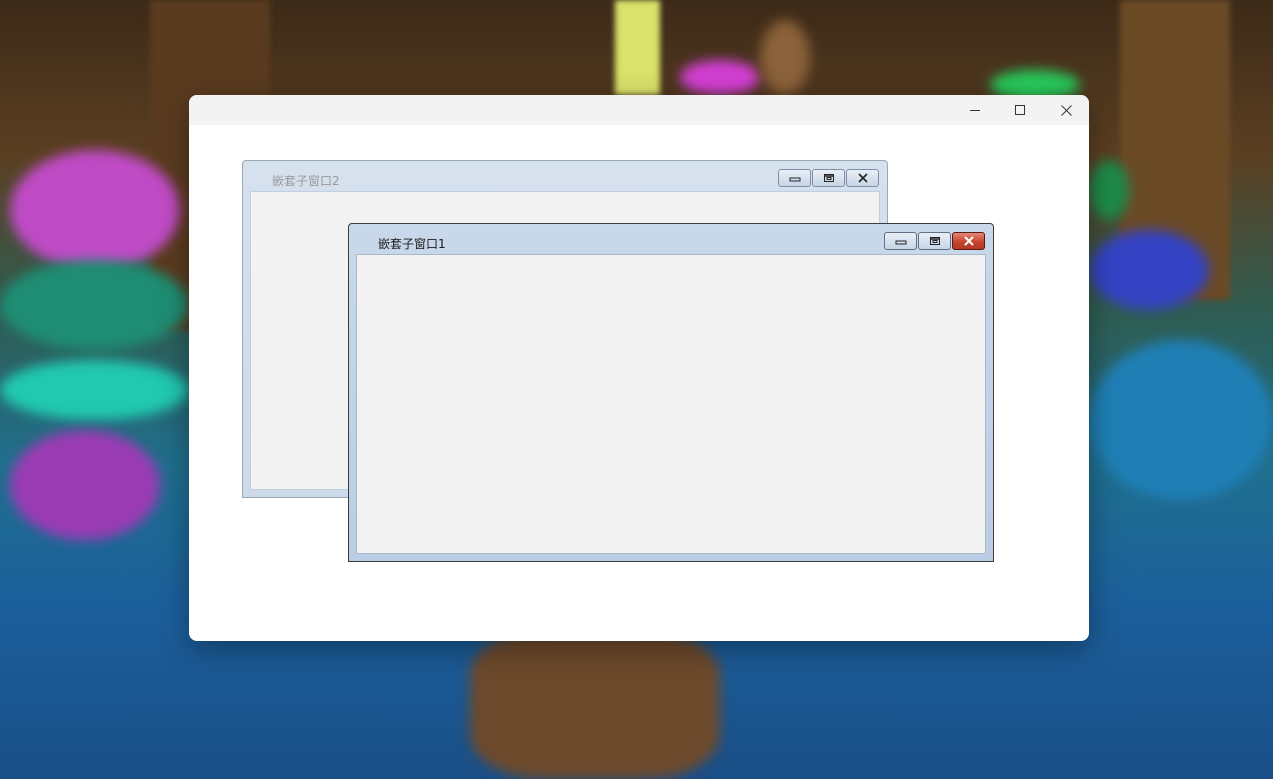 This screenshot has width=1273, height=779. I want to click on minimize-button, so click(975, 110).